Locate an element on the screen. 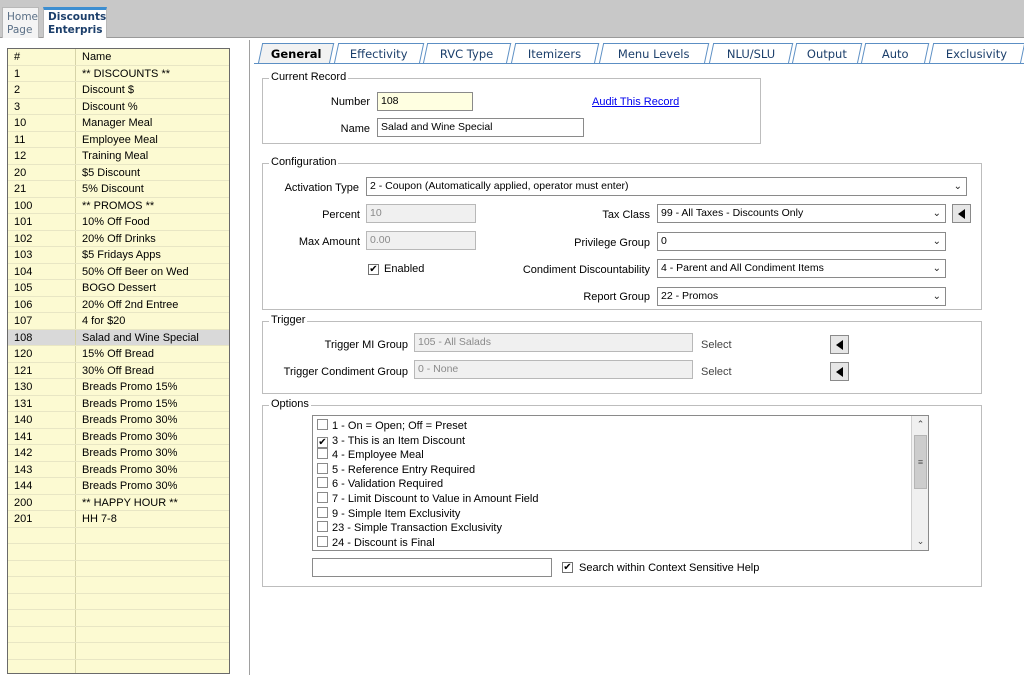 The height and width of the screenshot is (675, 1024). activation-type-label: Activation Type is located at coordinates (321, 188).